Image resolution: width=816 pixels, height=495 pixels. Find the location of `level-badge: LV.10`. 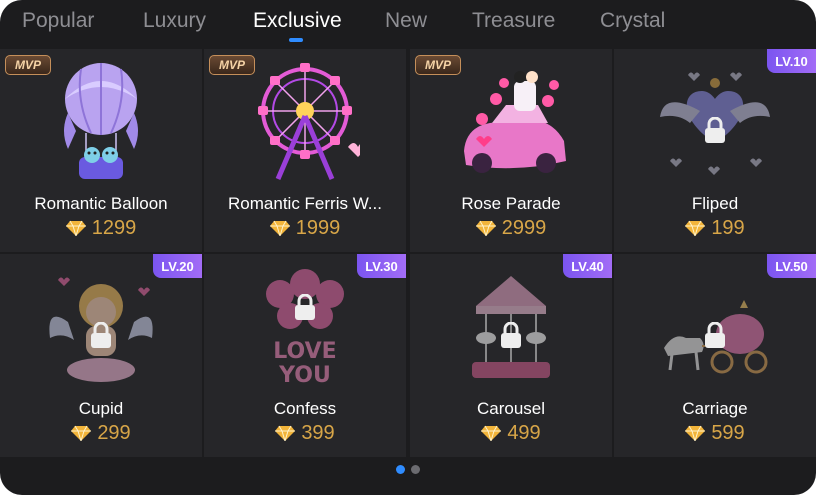

level-badge: LV.10 is located at coordinates (791, 61).